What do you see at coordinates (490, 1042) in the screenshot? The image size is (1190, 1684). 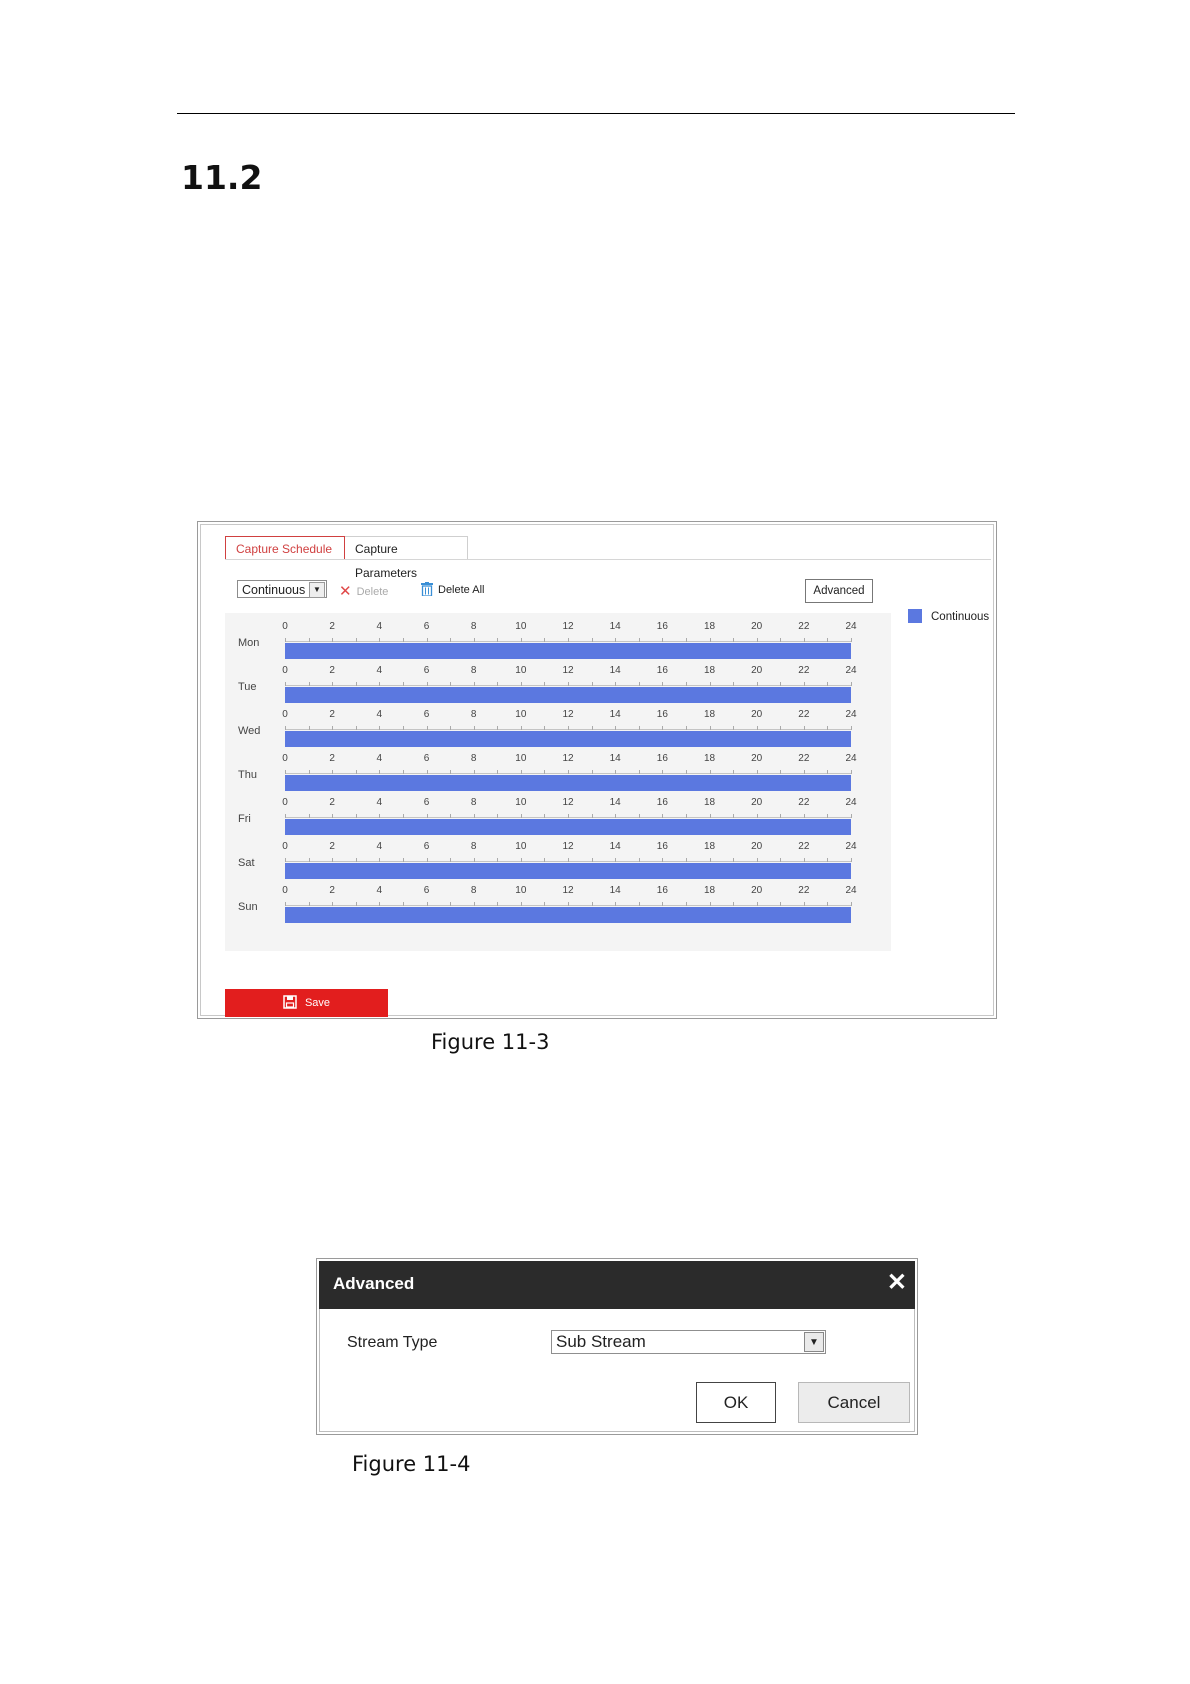 I see `figure-caption-11-3: Figure 11-3` at bounding box center [490, 1042].